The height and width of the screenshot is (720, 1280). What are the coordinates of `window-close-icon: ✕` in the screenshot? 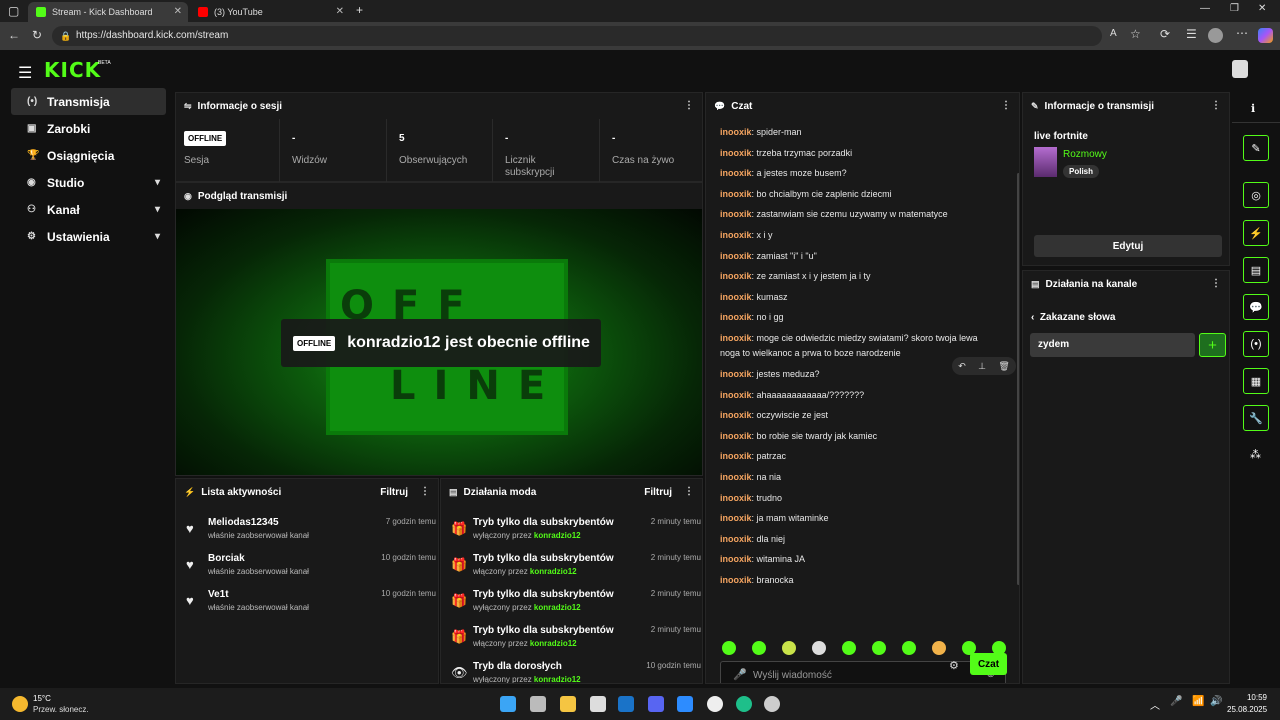 It's located at (1262, 8).